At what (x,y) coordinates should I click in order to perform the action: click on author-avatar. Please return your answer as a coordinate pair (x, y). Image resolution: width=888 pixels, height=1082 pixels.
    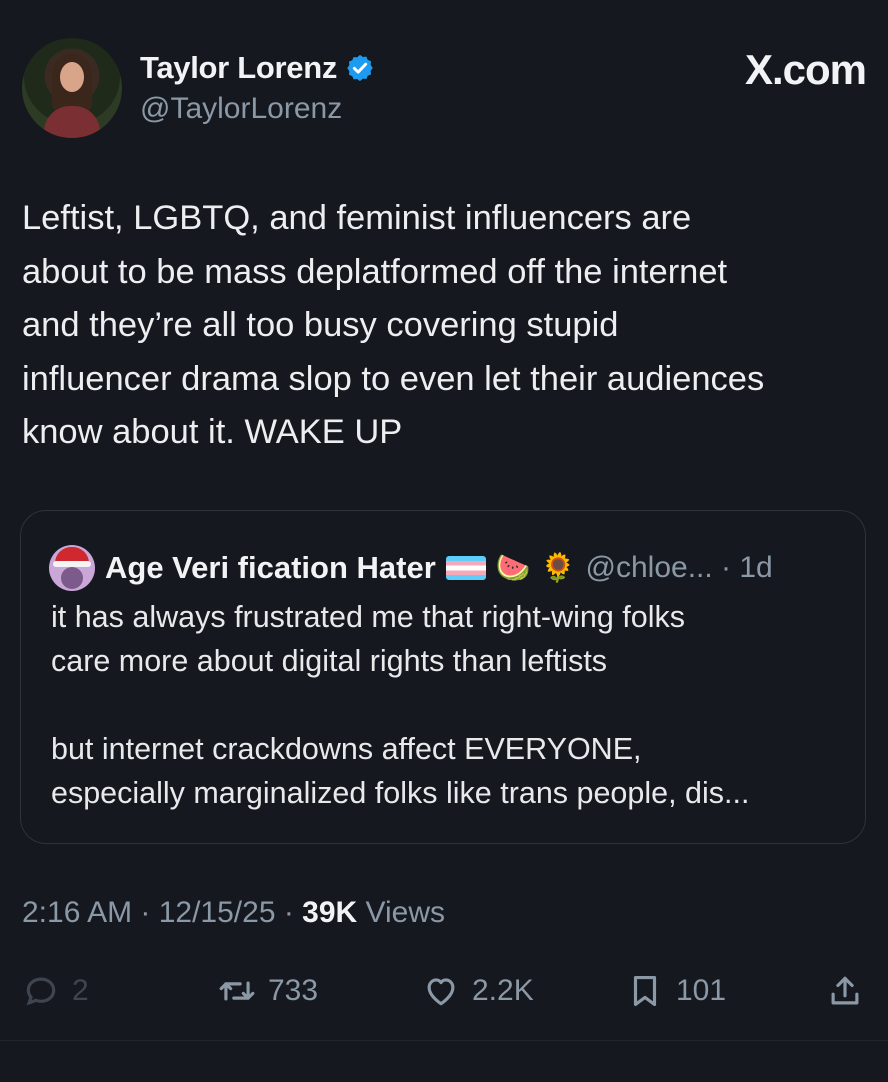
    Looking at the image, I should click on (72, 88).